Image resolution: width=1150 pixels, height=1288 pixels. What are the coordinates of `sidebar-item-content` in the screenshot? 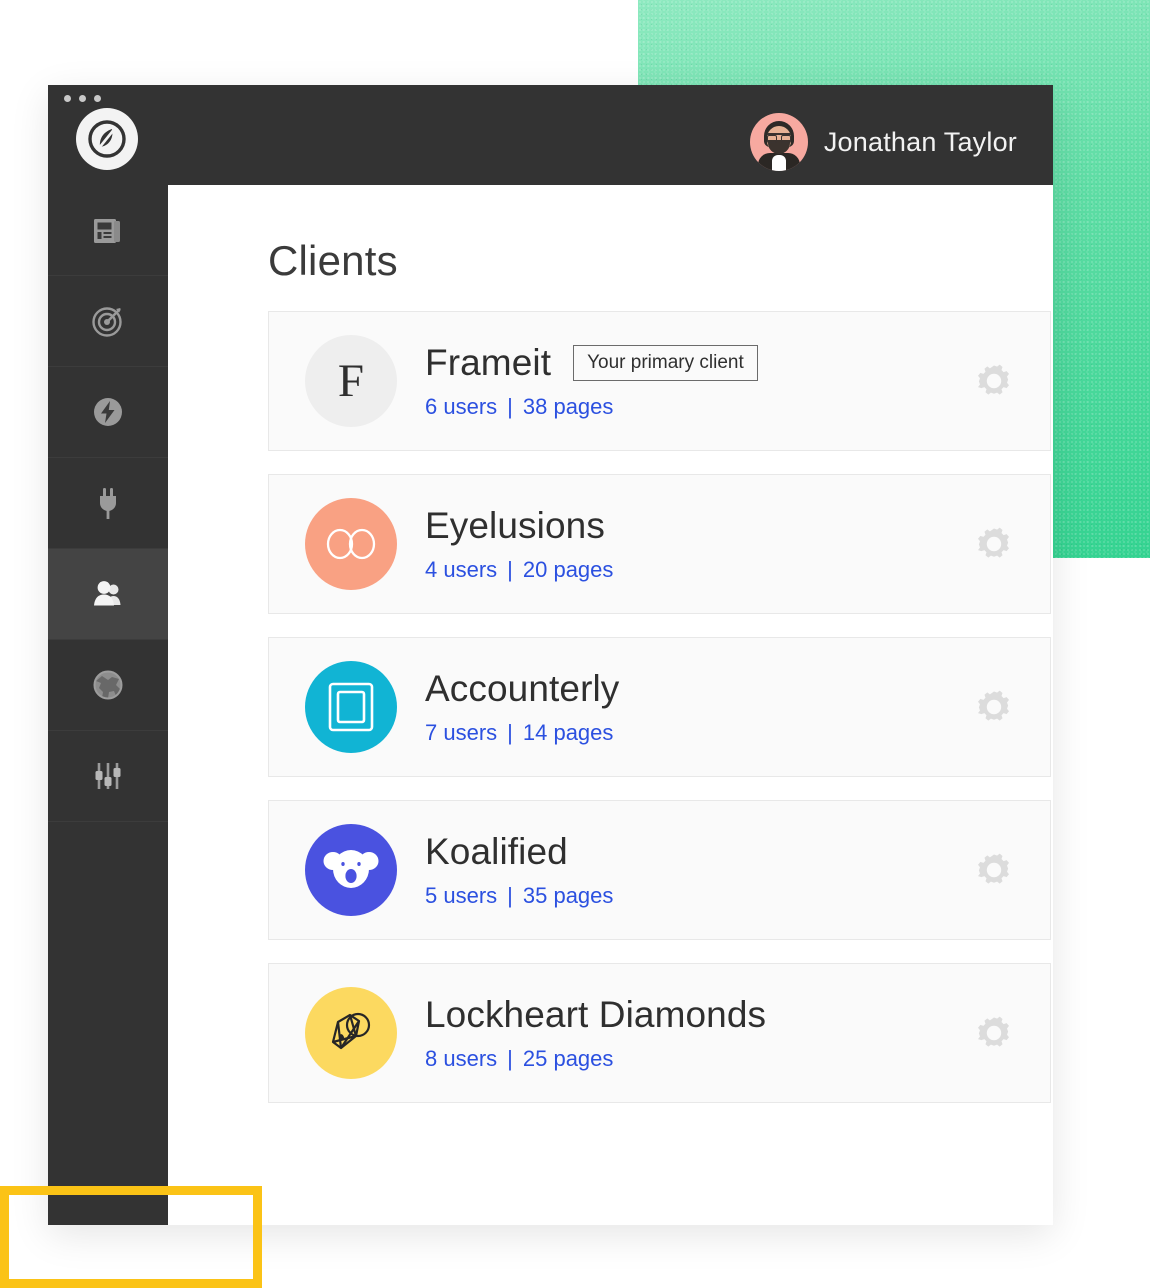 It's located at (108, 230).